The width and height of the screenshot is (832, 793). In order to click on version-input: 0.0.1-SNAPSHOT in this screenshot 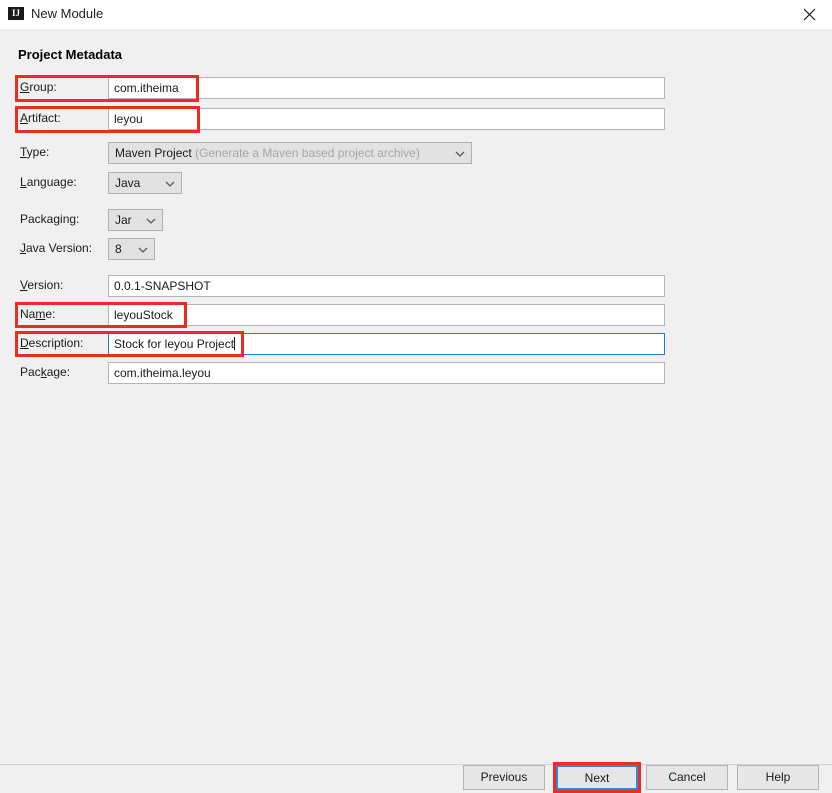, I will do `click(386, 286)`.